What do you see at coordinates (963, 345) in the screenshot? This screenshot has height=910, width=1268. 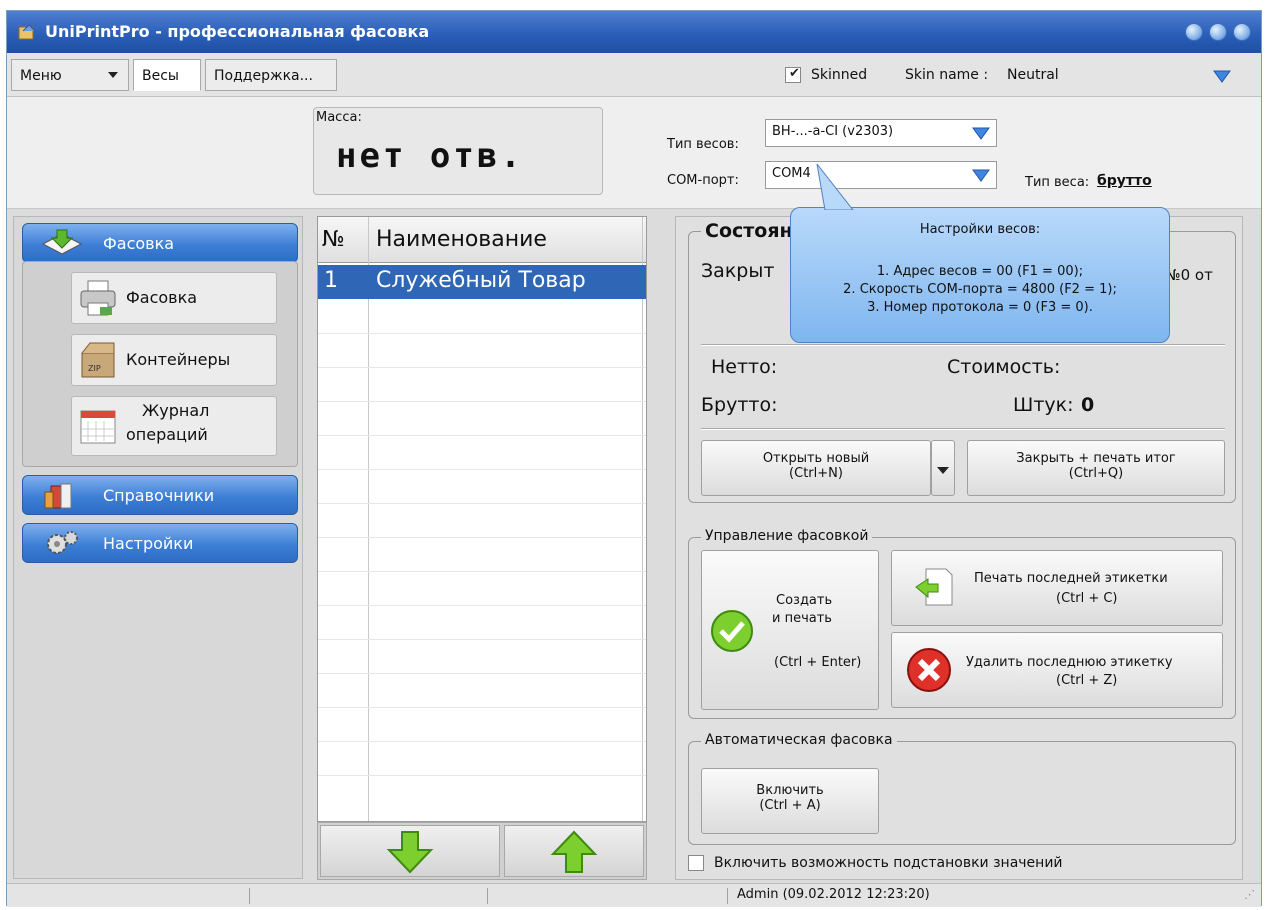 I see `divider` at bounding box center [963, 345].